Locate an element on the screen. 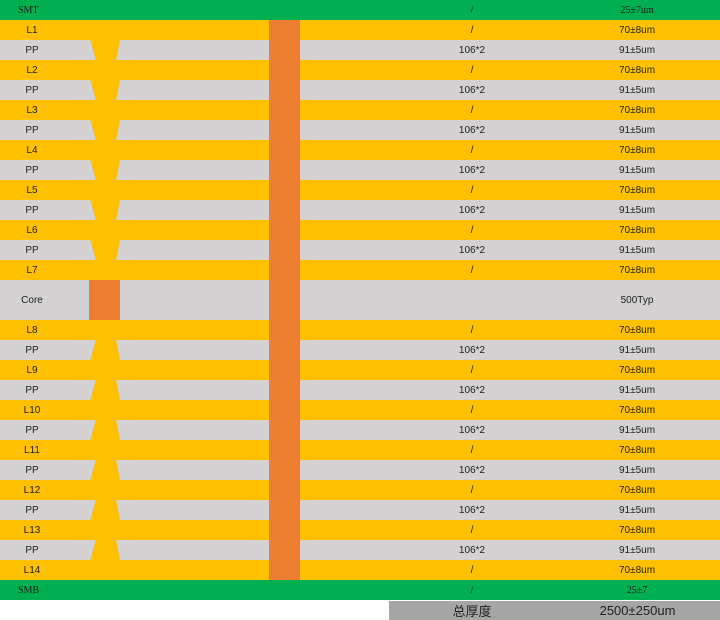 This screenshot has height=620, width=720. layer-thickness: 25±7 is located at coordinates (637, 590).